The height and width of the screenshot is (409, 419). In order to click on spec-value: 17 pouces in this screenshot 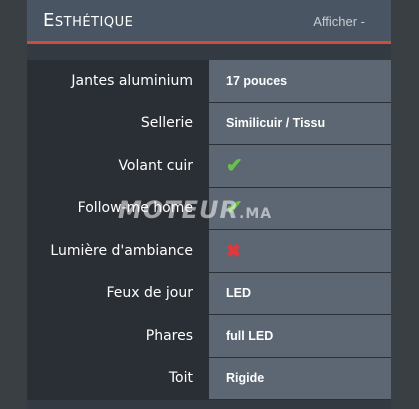, I will do `click(300, 81)`.